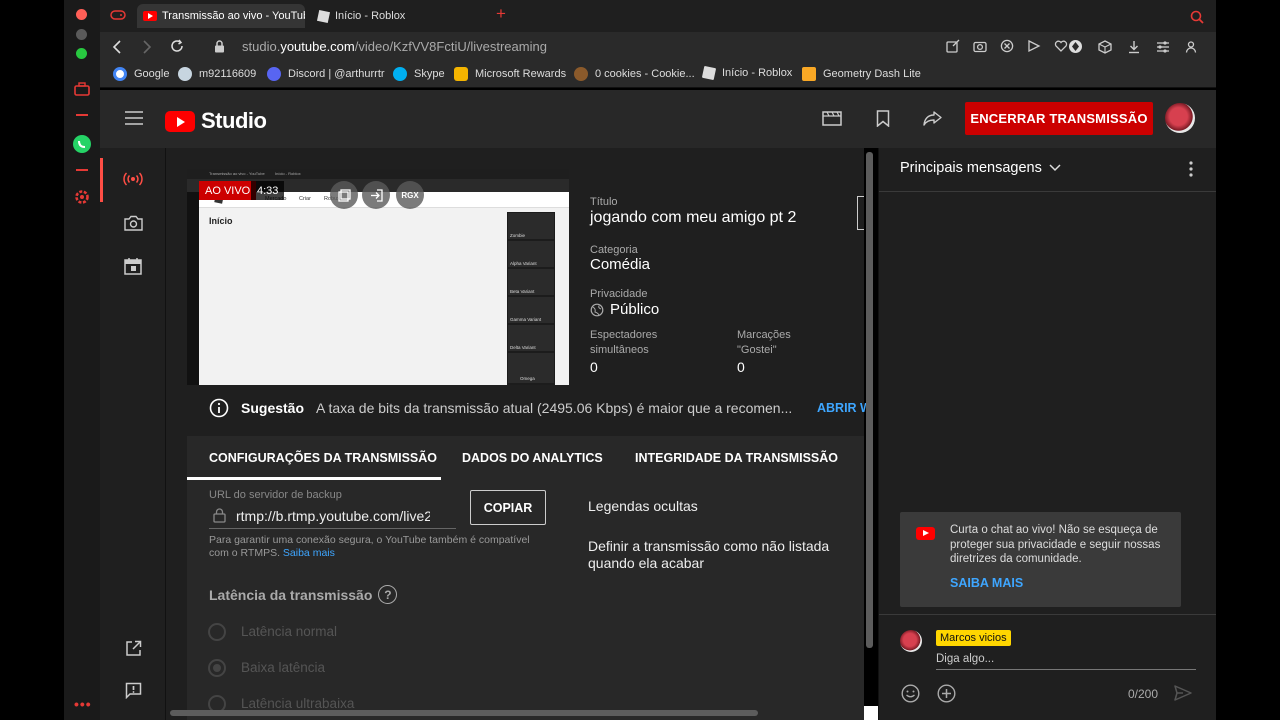 This screenshot has height=720, width=1280. I want to click on preview-game-name: Delta Variant, so click(523, 347).